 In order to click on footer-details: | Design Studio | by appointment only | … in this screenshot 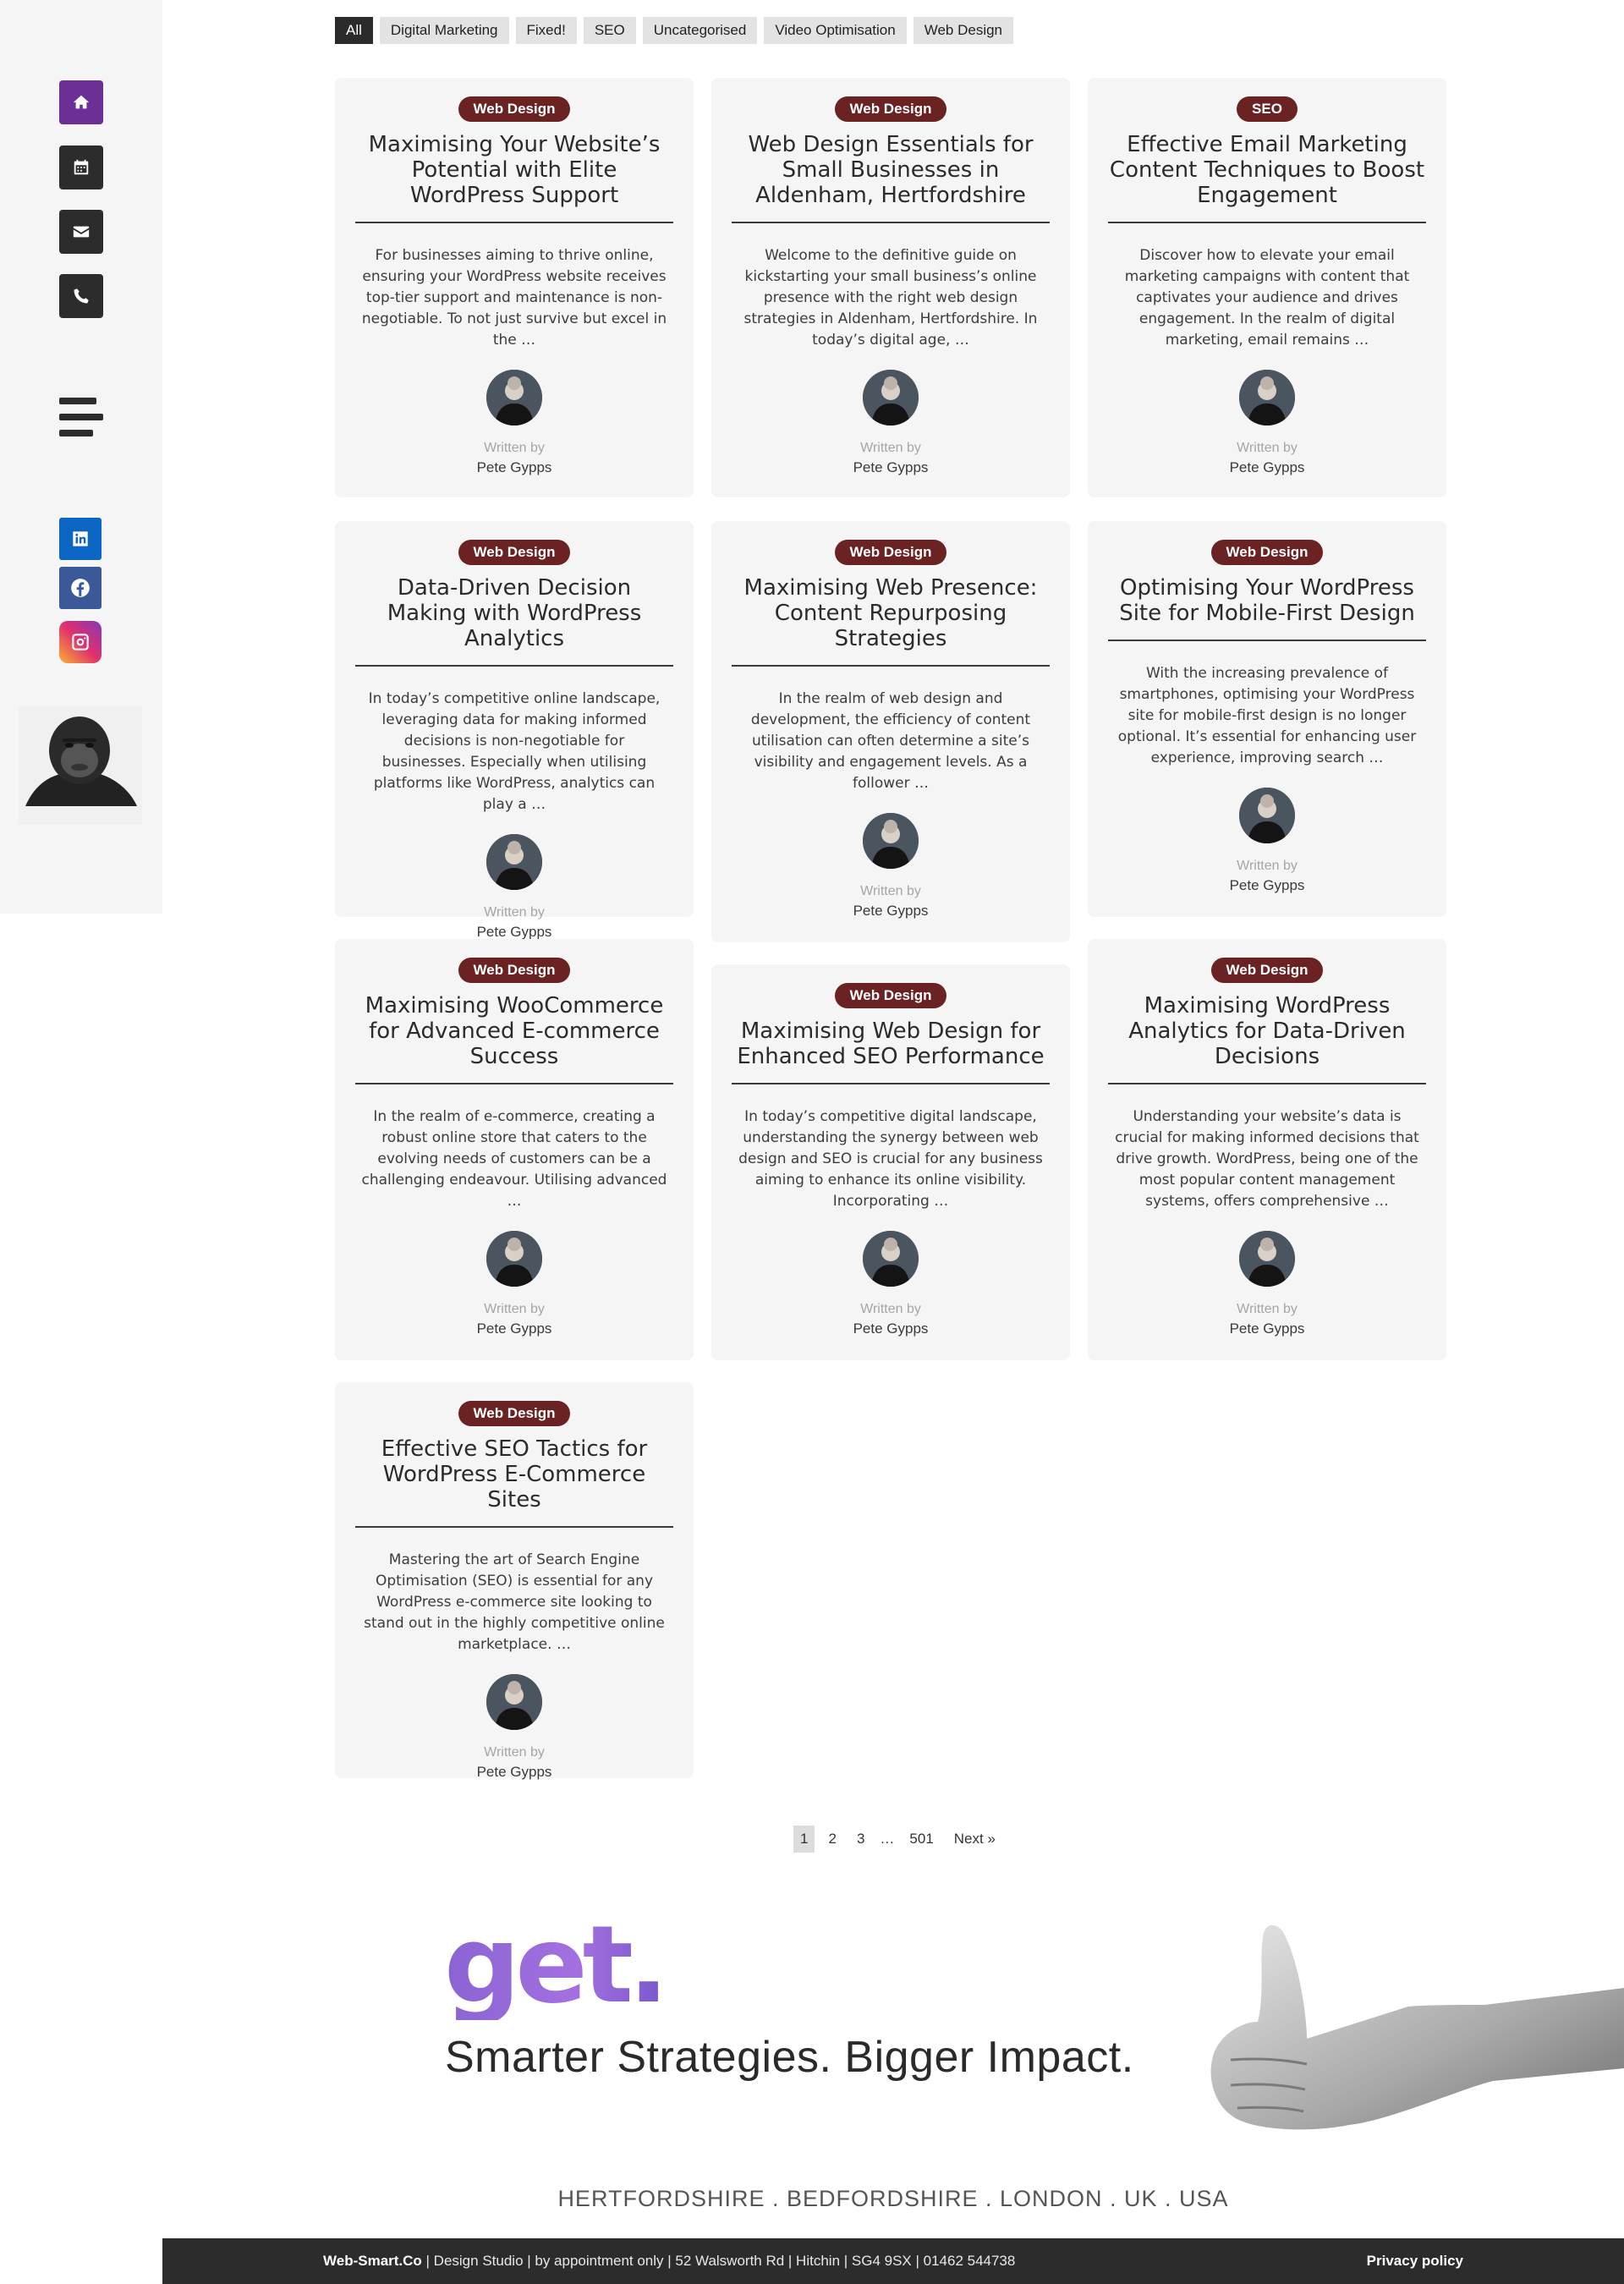, I will do `click(719, 2261)`.